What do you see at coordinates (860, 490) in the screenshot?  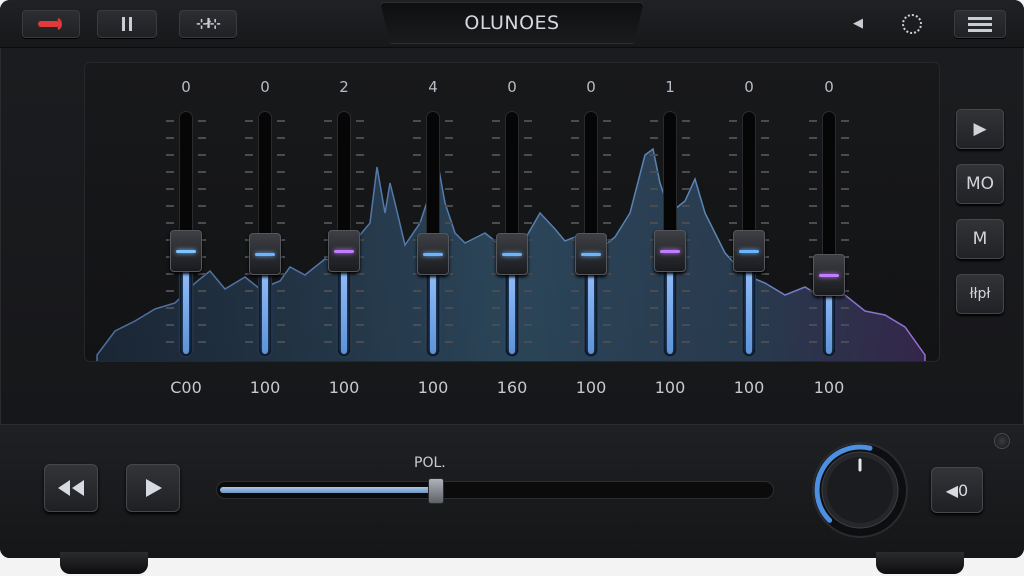 I see `volume-knob` at bounding box center [860, 490].